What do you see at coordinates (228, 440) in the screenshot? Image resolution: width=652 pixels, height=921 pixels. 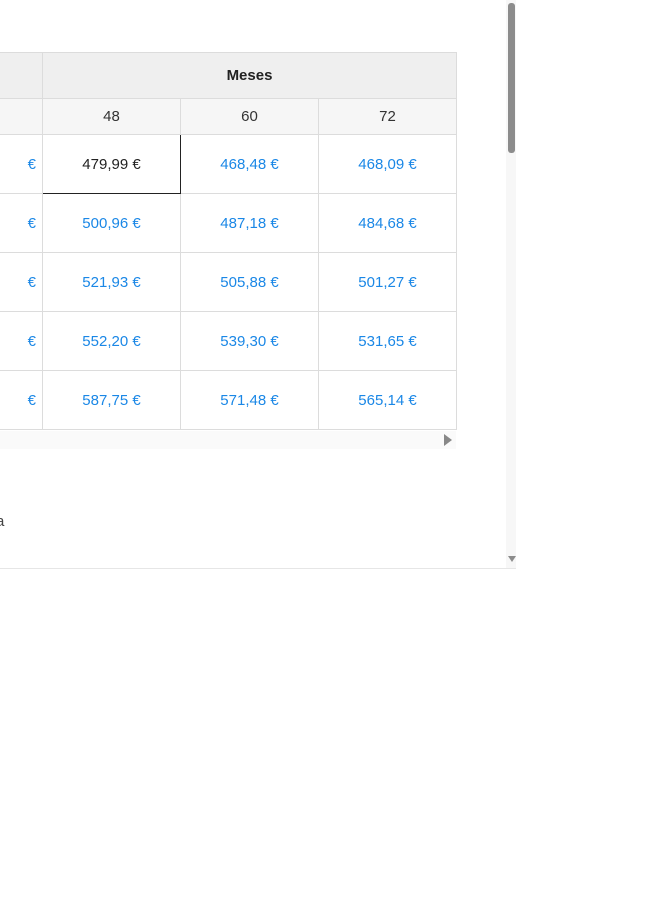 I see `horizontal-scrollbar` at bounding box center [228, 440].